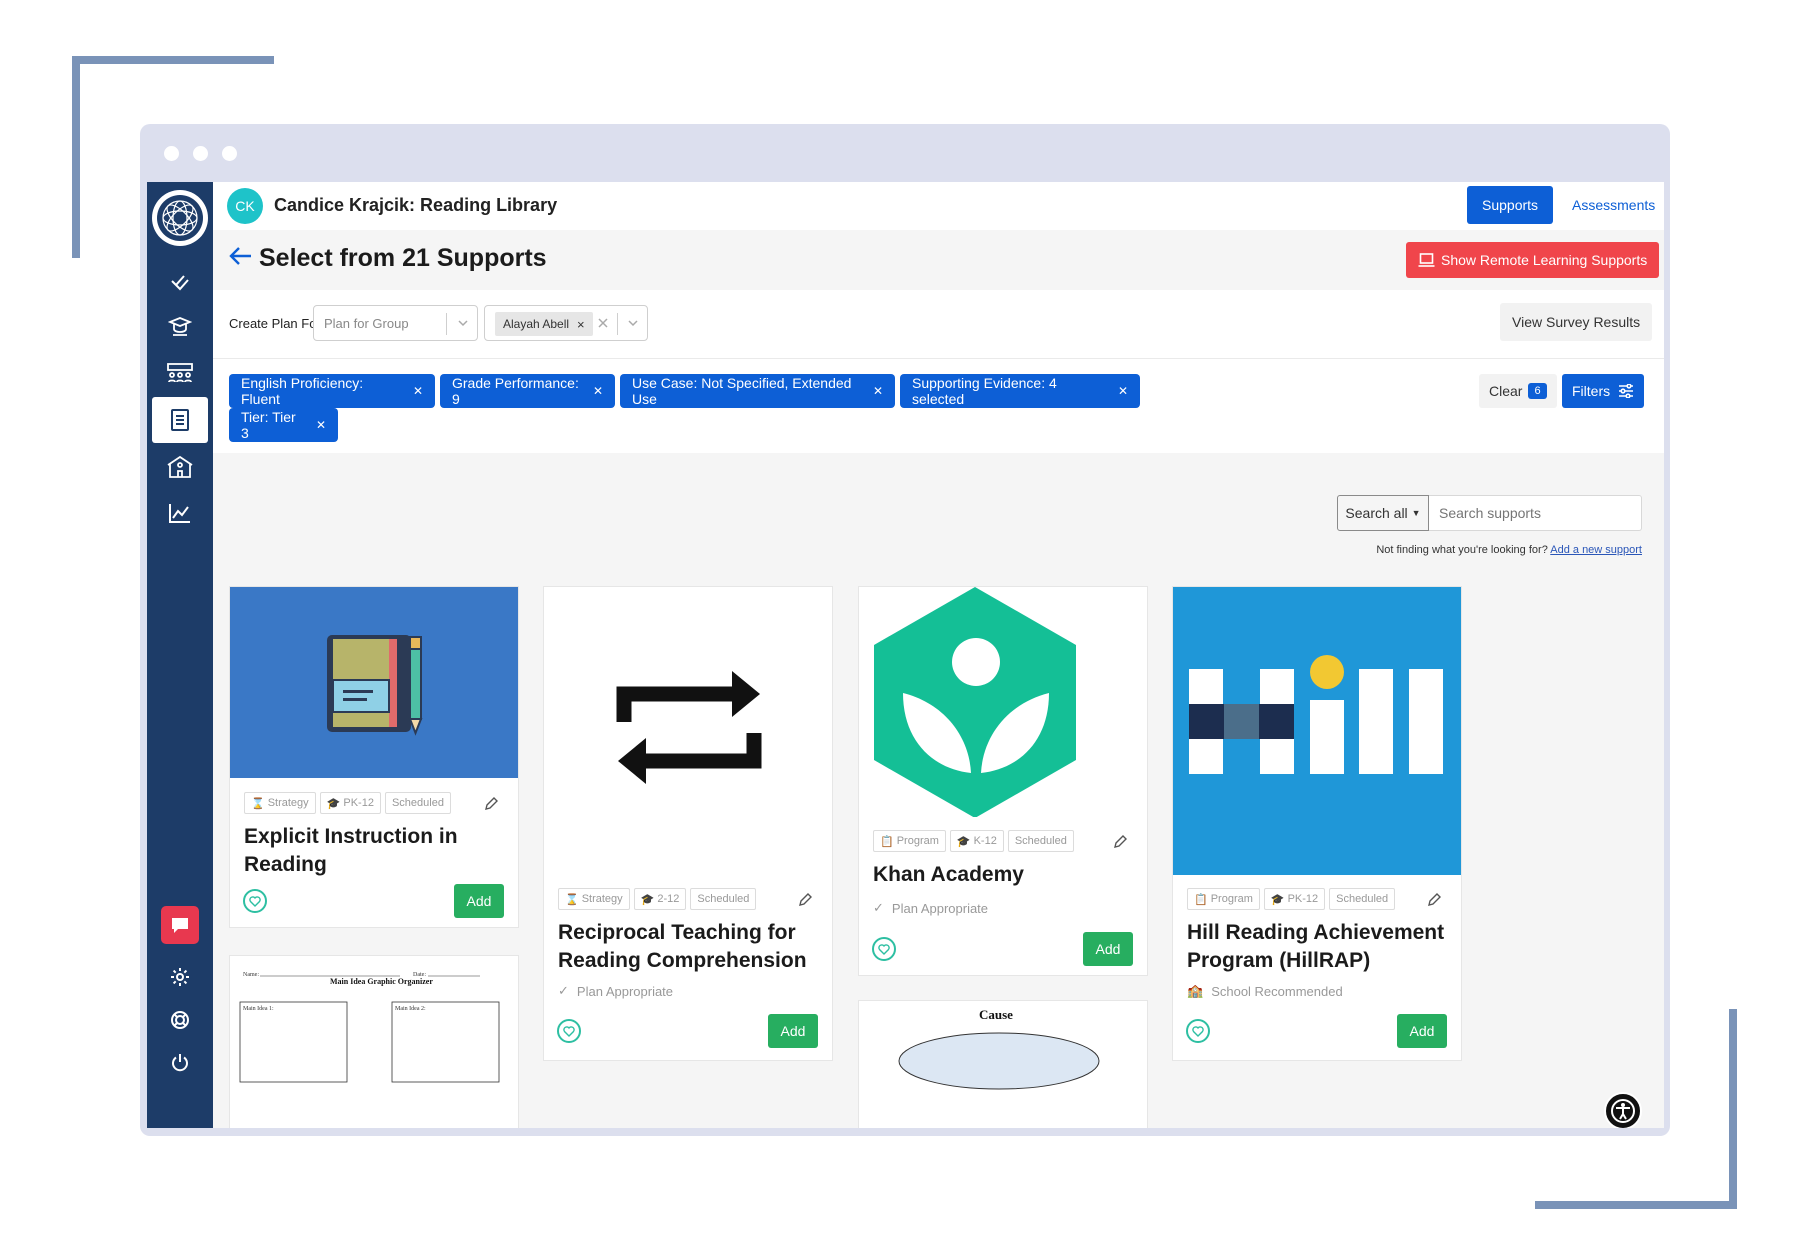 The width and height of the screenshot is (1800, 1256). What do you see at coordinates (381, 981) in the screenshot?
I see `organizer-title: Main Idea Graphic Organizer` at bounding box center [381, 981].